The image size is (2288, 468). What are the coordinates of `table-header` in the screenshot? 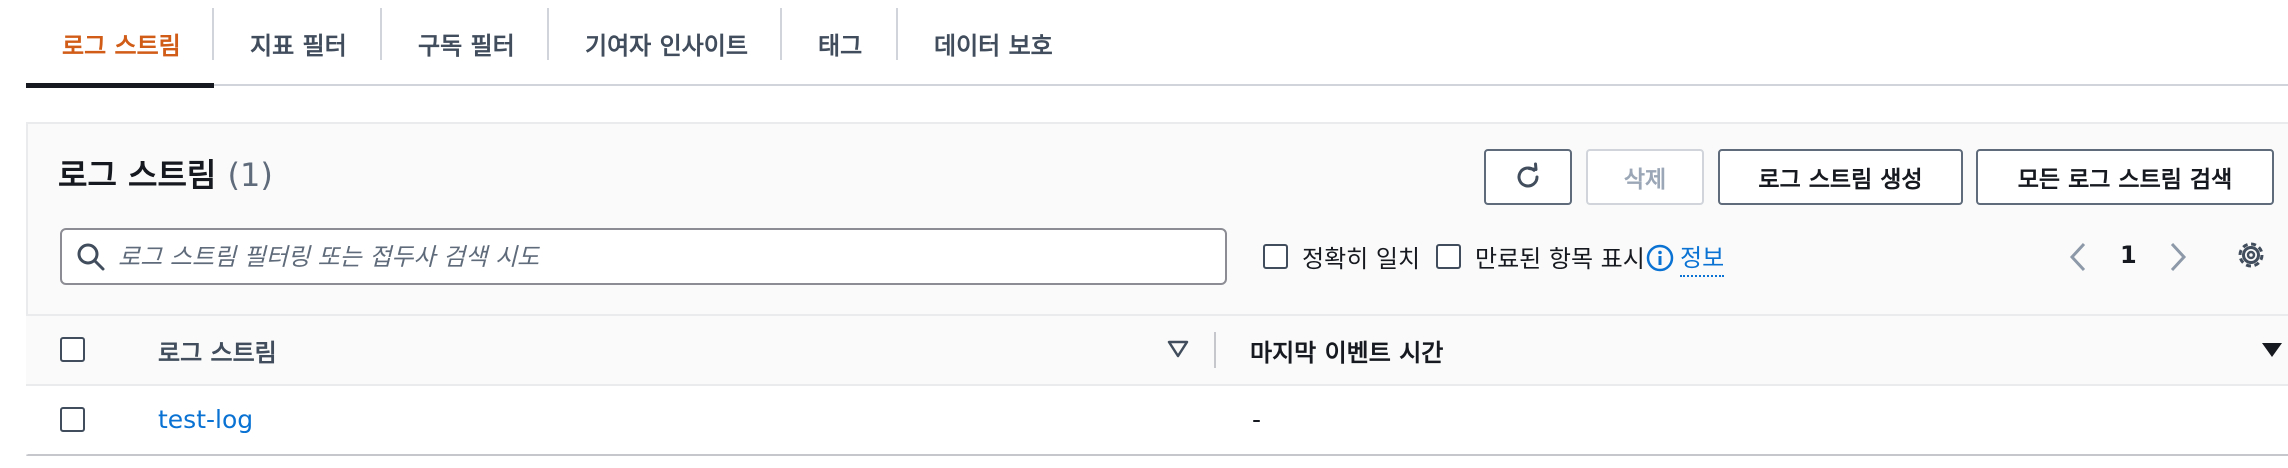 It's located at (1157, 349).